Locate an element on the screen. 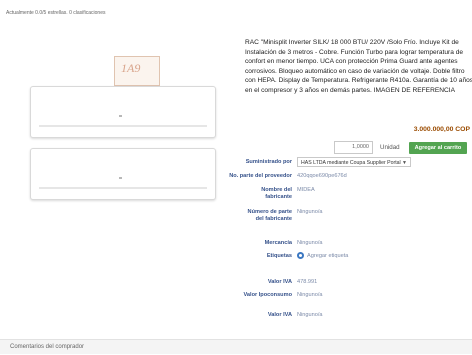  brand-value: Ninguno/a is located at coordinates (310, 243).